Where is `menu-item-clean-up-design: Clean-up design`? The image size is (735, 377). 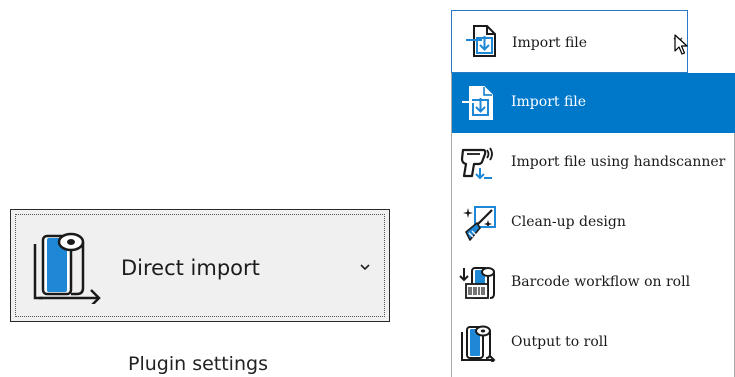
menu-item-clean-up-design: Clean-up design is located at coordinates (593, 223).